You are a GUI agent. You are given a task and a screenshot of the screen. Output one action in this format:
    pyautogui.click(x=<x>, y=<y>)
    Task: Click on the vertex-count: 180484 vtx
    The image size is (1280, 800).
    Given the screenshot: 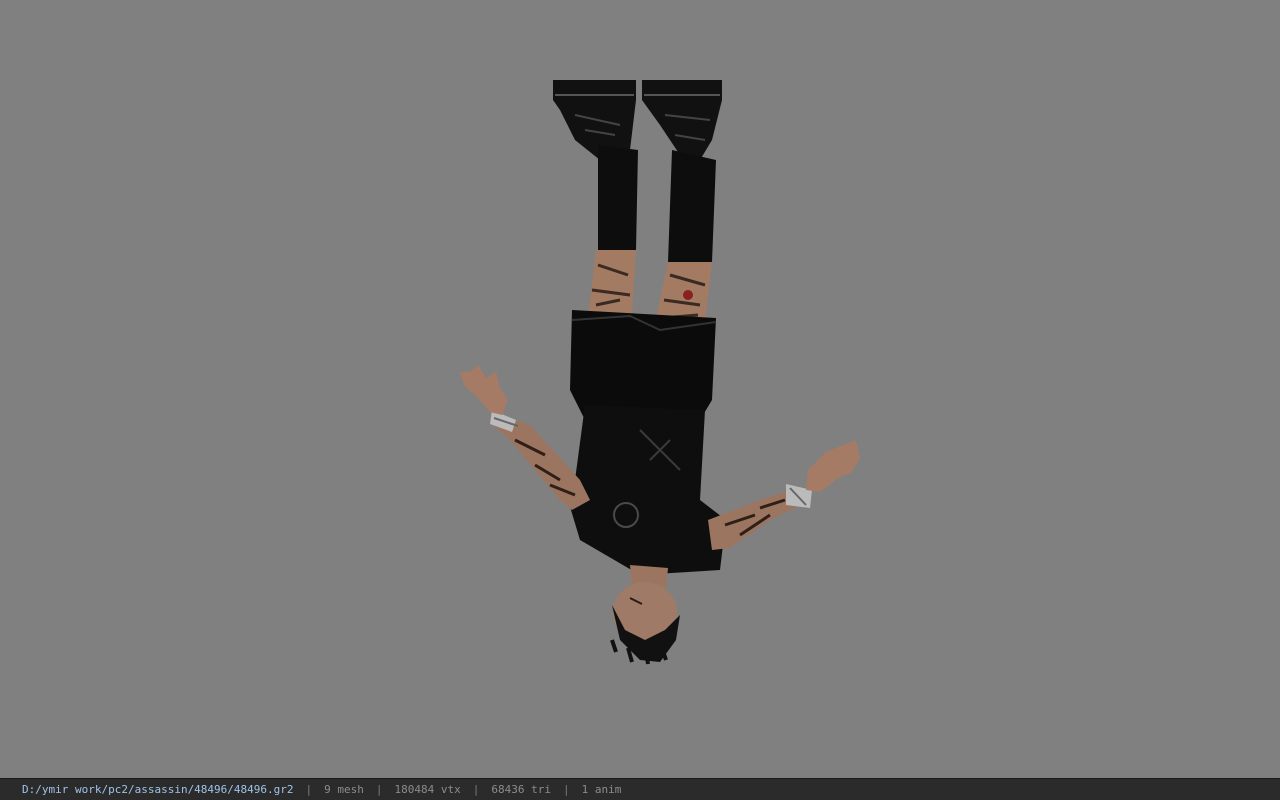 What is the action you would take?
    pyautogui.click(x=427, y=789)
    